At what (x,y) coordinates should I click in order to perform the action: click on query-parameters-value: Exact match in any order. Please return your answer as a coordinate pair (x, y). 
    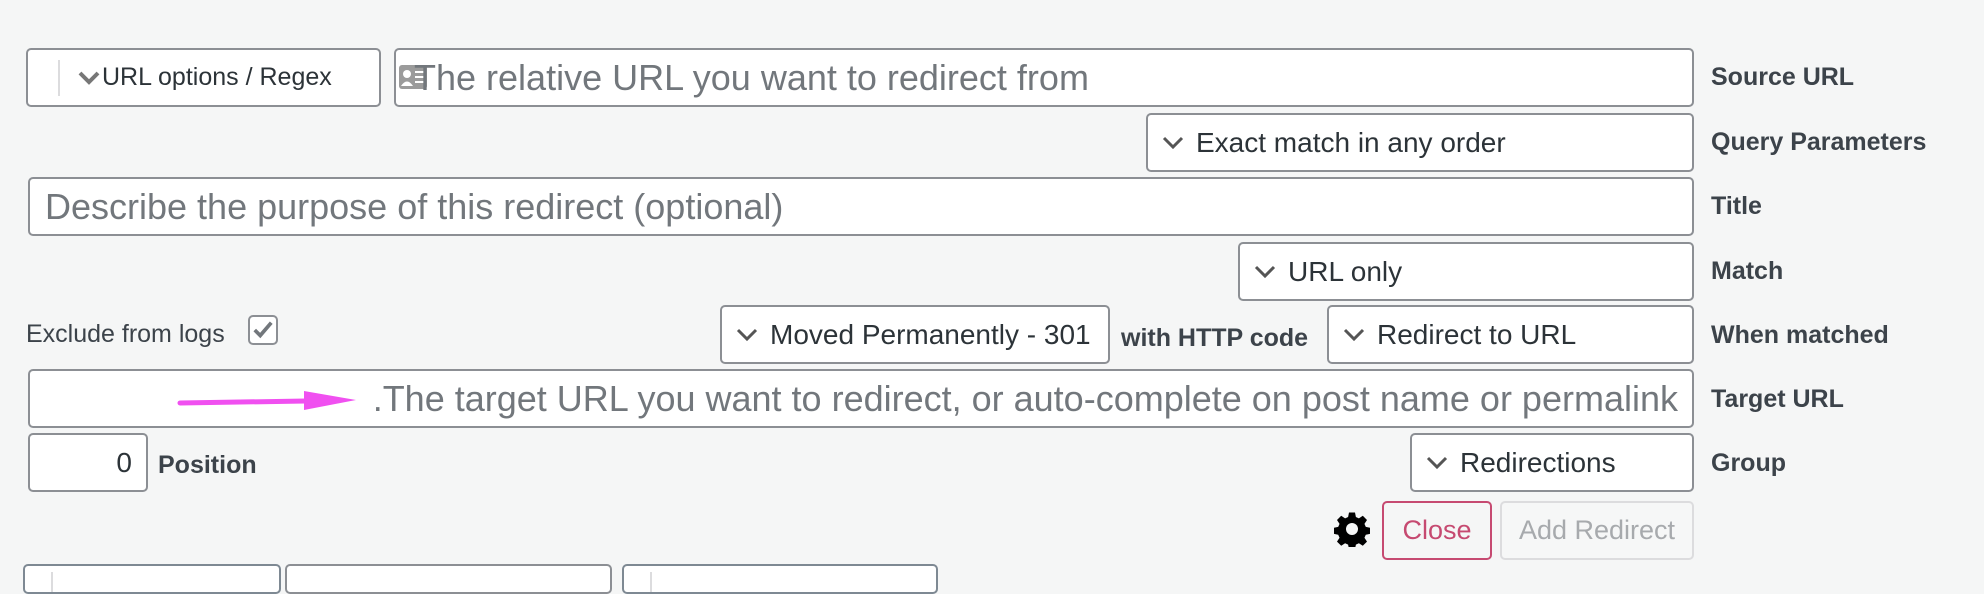
    Looking at the image, I should click on (1351, 142).